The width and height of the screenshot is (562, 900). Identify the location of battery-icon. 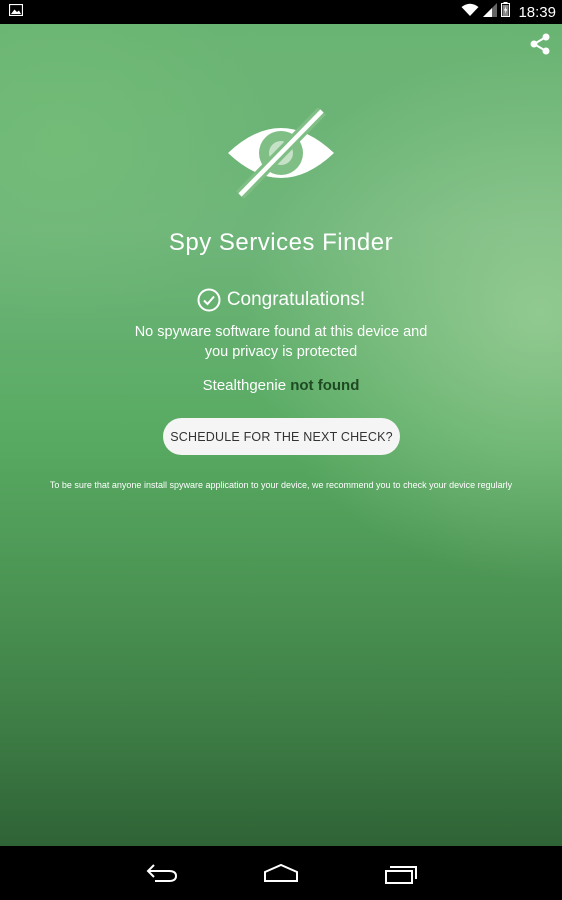
(506, 12).